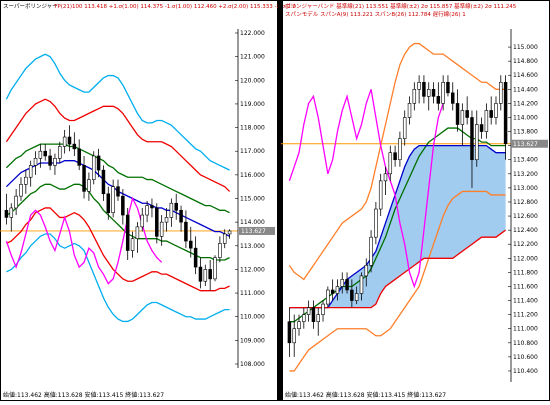 This screenshot has height=405, width=550. What do you see at coordinates (525, 301) in the screenshot?
I see `axis-tick-label: 111.400` at bounding box center [525, 301].